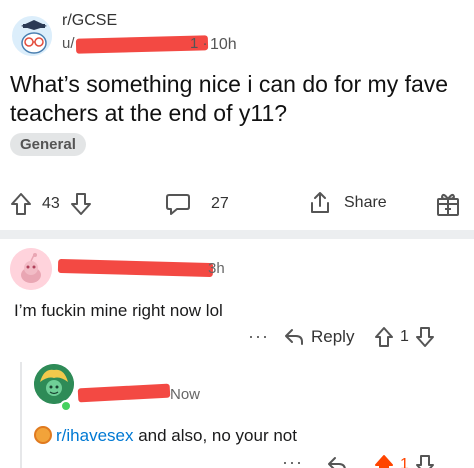  Describe the element at coordinates (94, 435) in the screenshot. I see `subreddit-link: r/ihavesex` at that location.